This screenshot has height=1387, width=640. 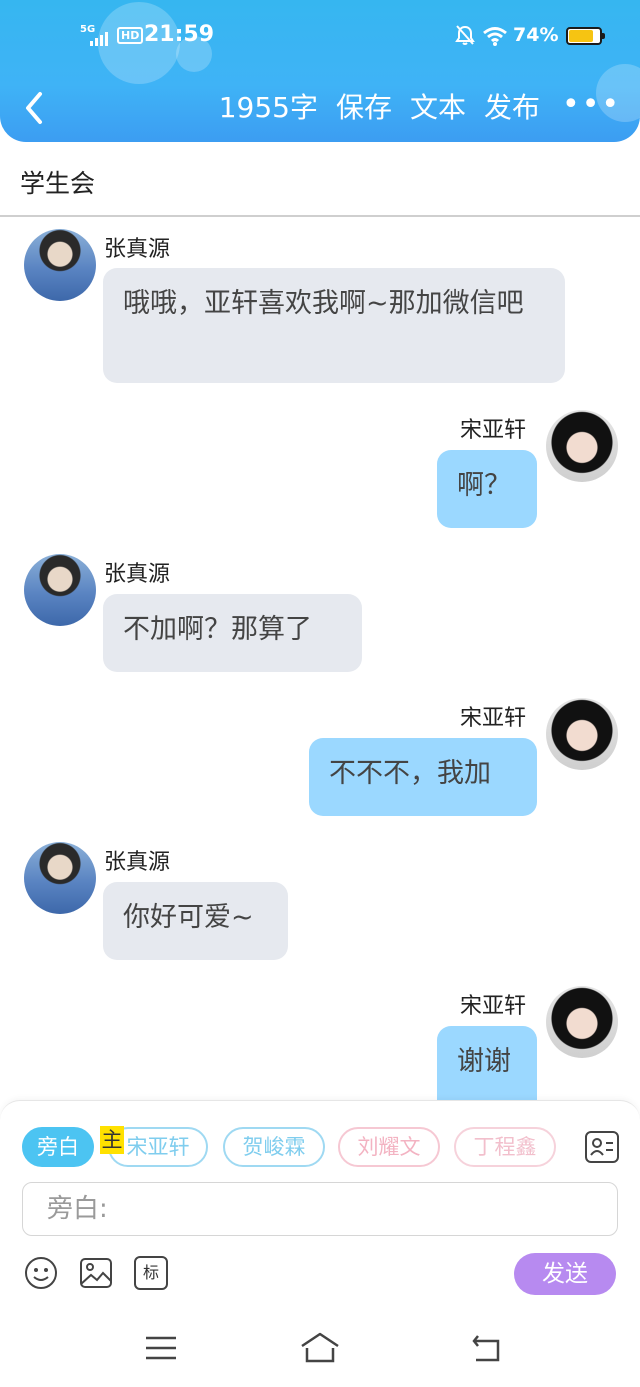 I want to click on emoji-icon, so click(x=41, y=1273).